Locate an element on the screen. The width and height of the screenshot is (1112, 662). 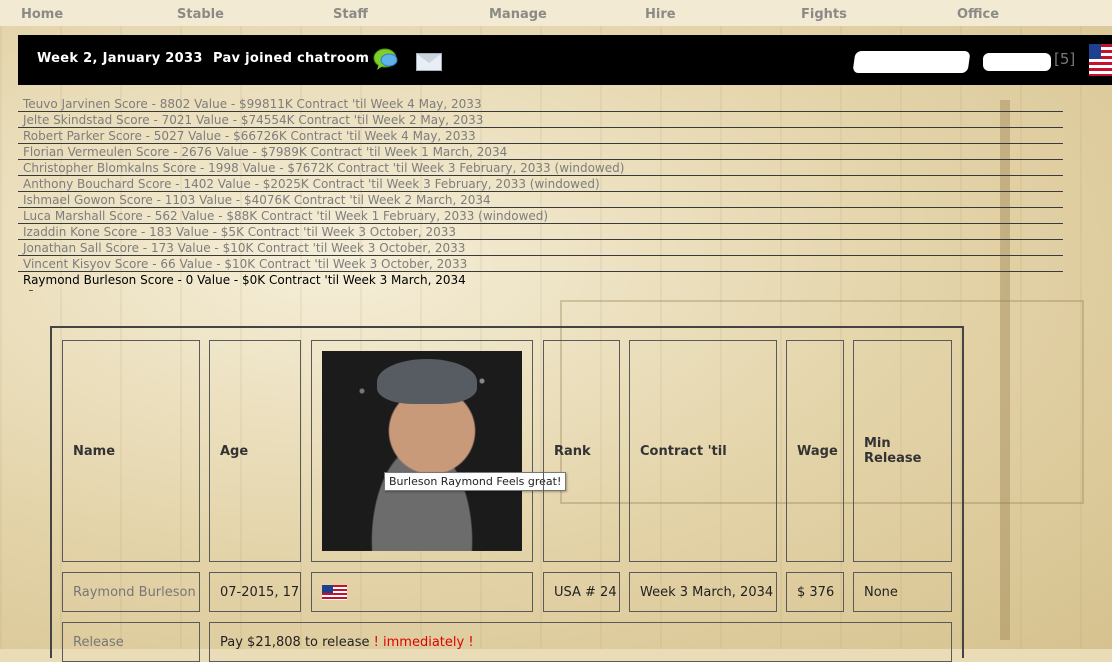
current-week: Week 2, January 2033 is located at coordinates (120, 58).